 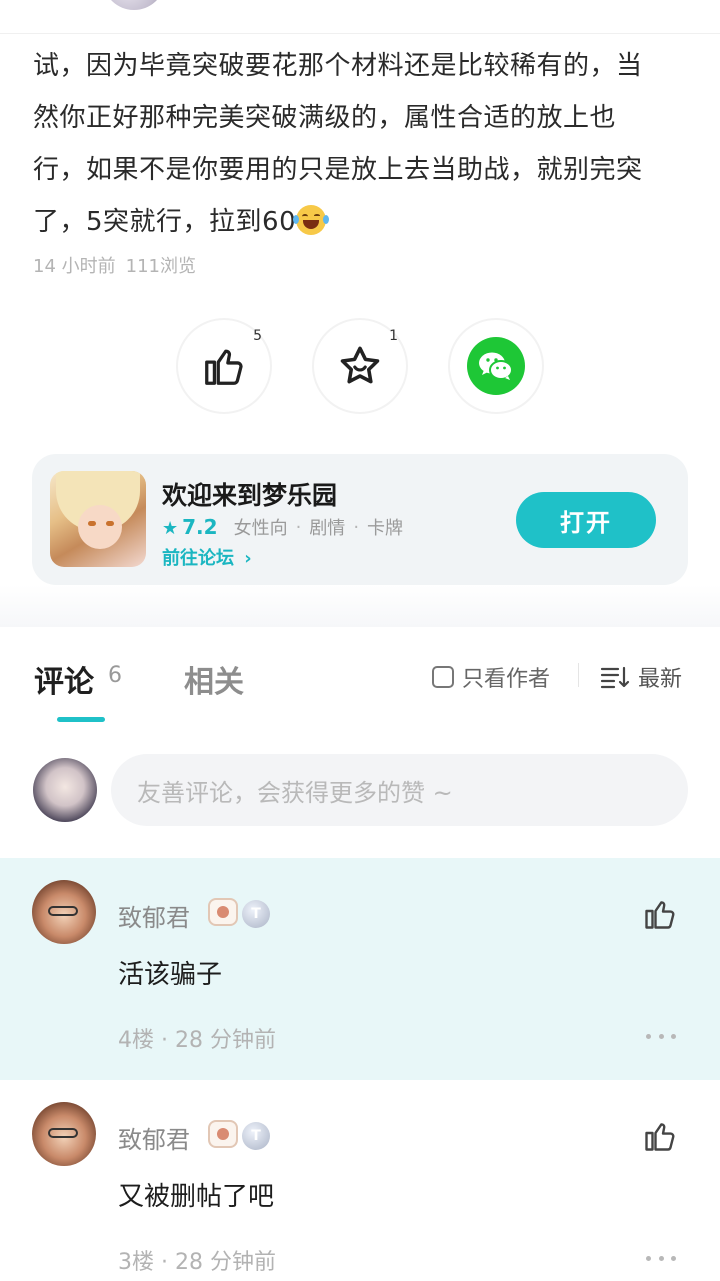 What do you see at coordinates (134, 5) in the screenshot?
I see `author-avatar` at bounding box center [134, 5].